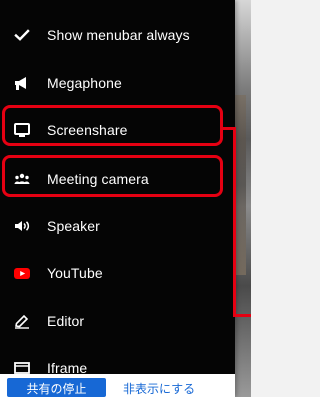 The image size is (320, 397). I want to click on menu-item-meeting-camera: Meeting camera, so click(117, 179).